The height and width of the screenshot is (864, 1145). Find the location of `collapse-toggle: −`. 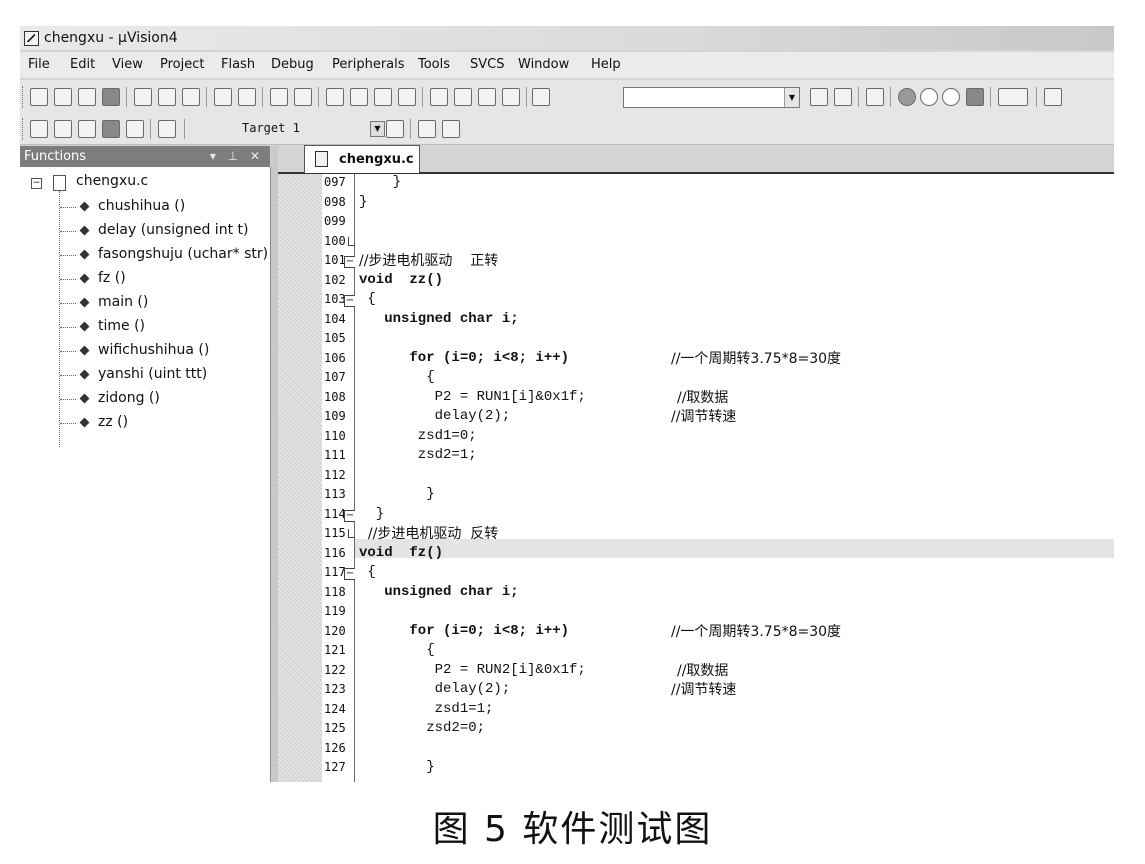

collapse-toggle: − is located at coordinates (36, 183).